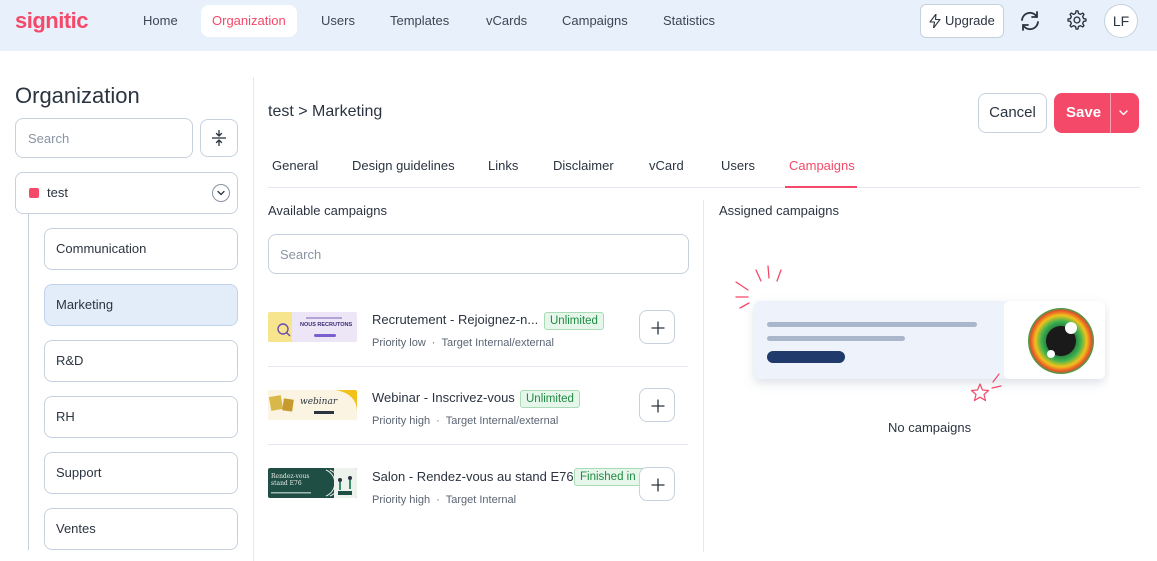  What do you see at coordinates (28, 382) in the screenshot?
I see `tree-connector` at bounding box center [28, 382].